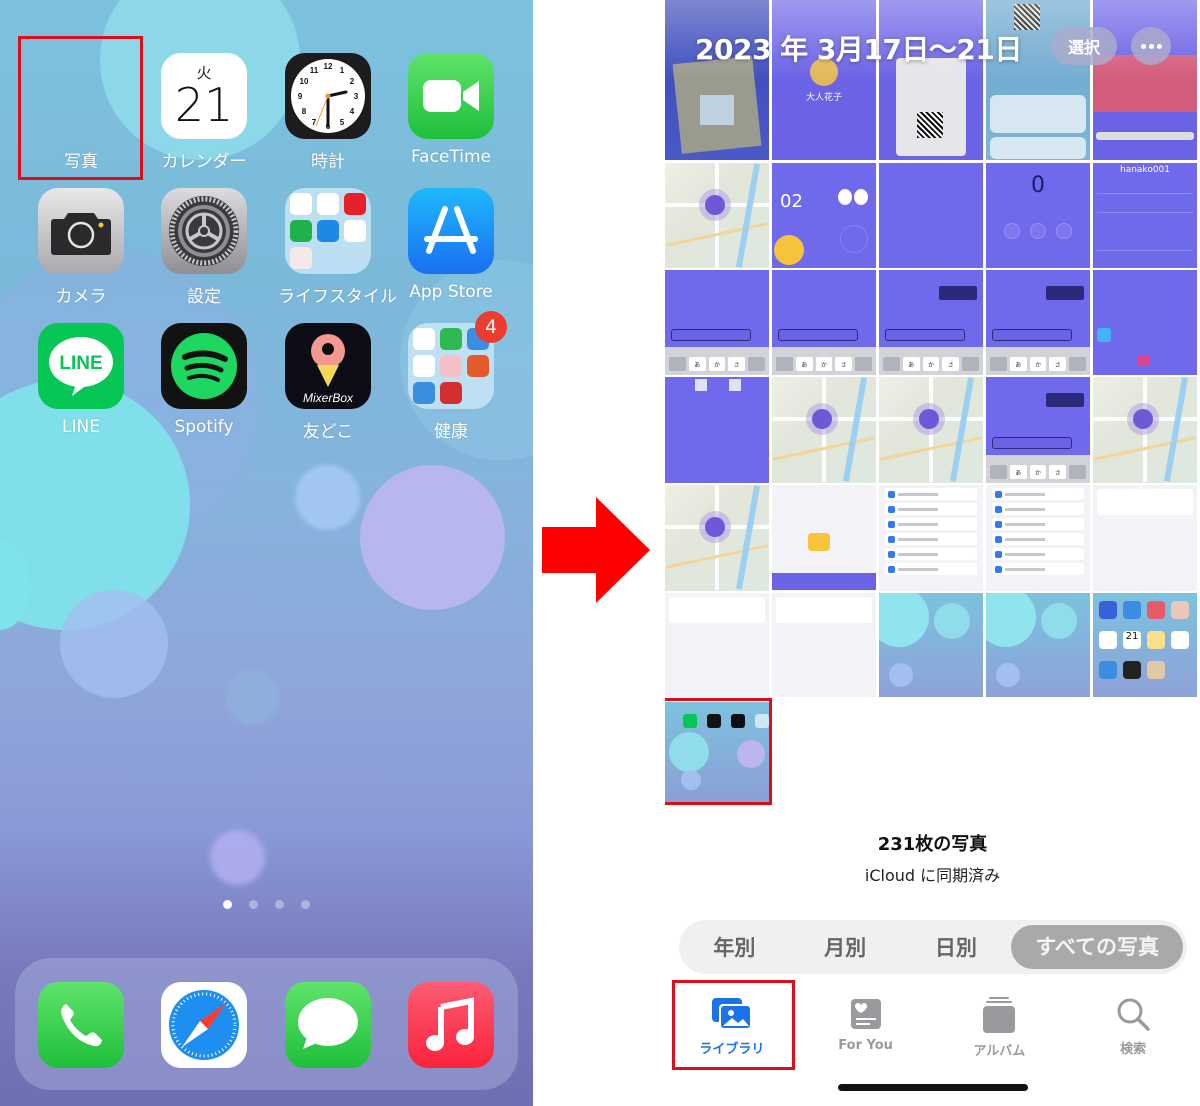 Image resolution: width=1200 pixels, height=1106 pixels. What do you see at coordinates (734, 947) in the screenshot?
I see `segment-years: 年別` at bounding box center [734, 947].